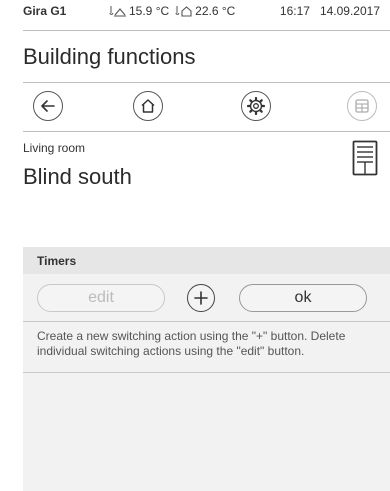  I want to click on temperature-readouts: 15.9 °C 22.6 °C, so click(172, 11).